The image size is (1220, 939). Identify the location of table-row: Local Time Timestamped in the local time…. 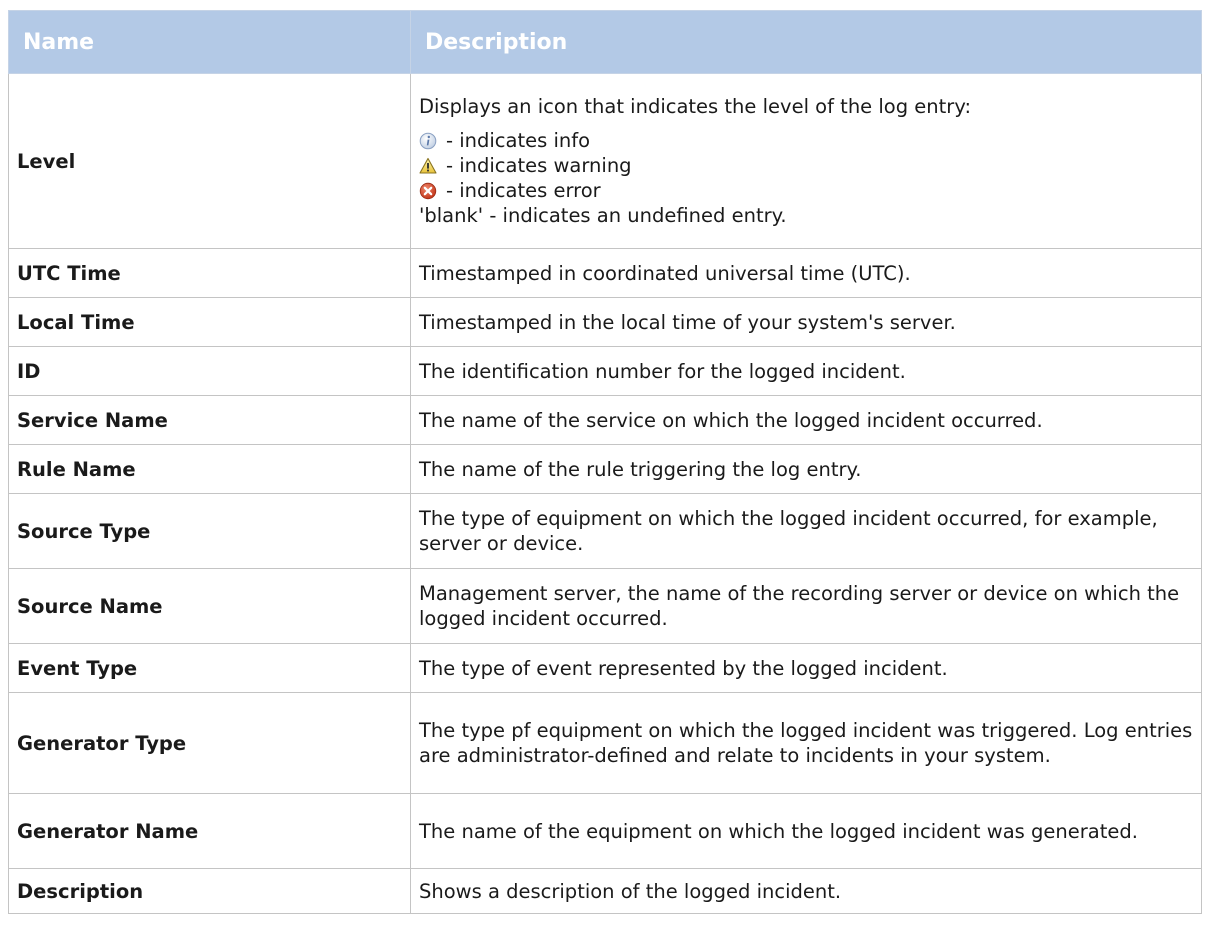
(605, 322).